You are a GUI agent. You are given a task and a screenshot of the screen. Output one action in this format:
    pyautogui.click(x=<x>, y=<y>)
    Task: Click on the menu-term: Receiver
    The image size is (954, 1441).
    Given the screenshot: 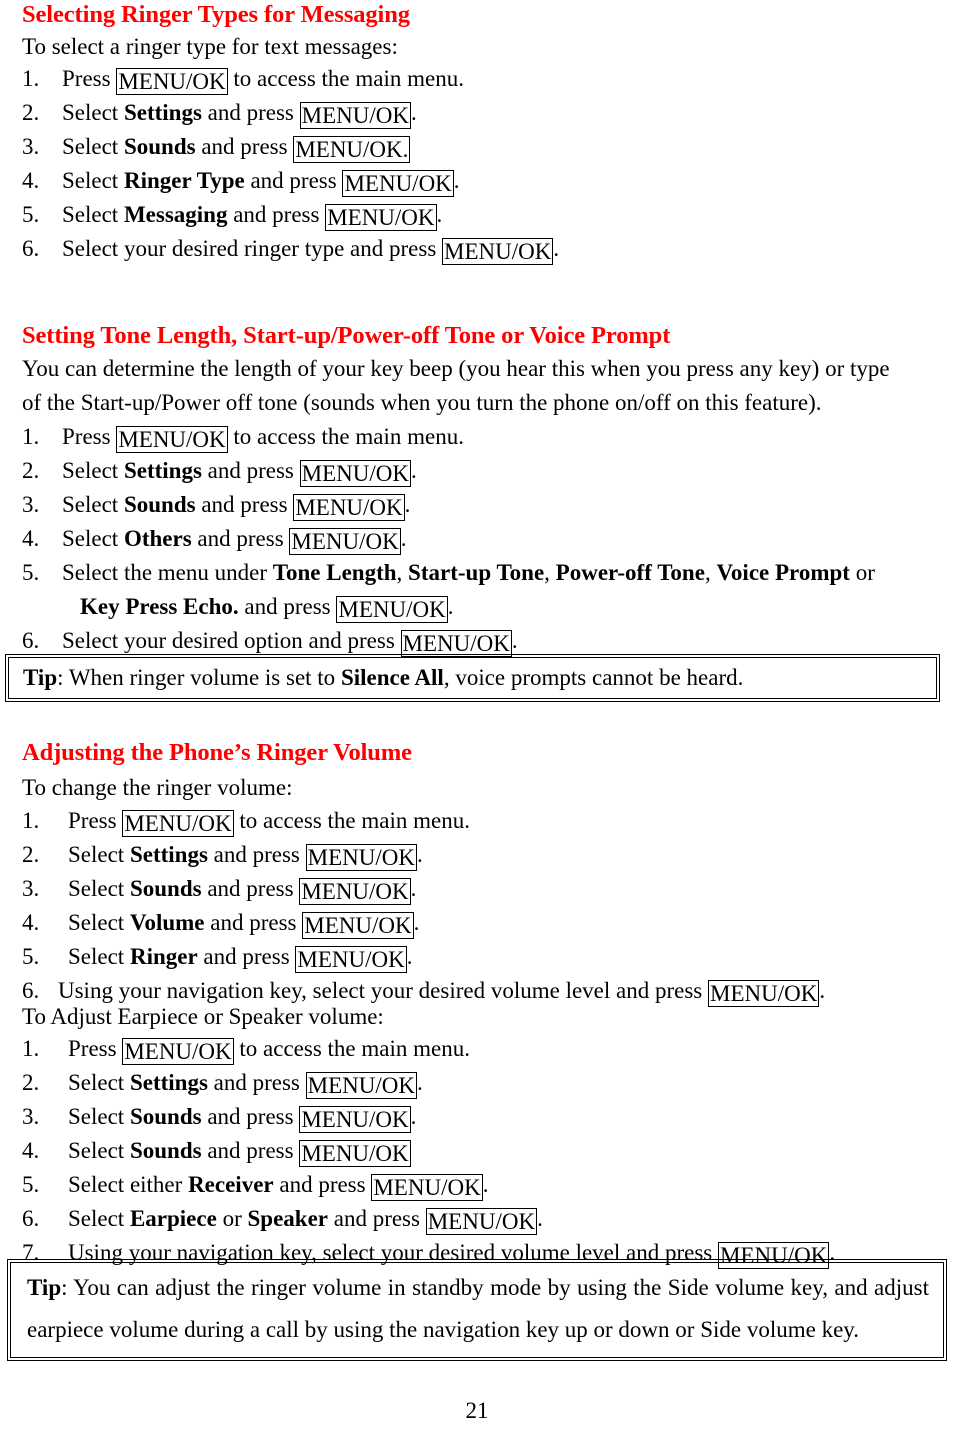 What is the action you would take?
    pyautogui.click(x=231, y=1184)
    